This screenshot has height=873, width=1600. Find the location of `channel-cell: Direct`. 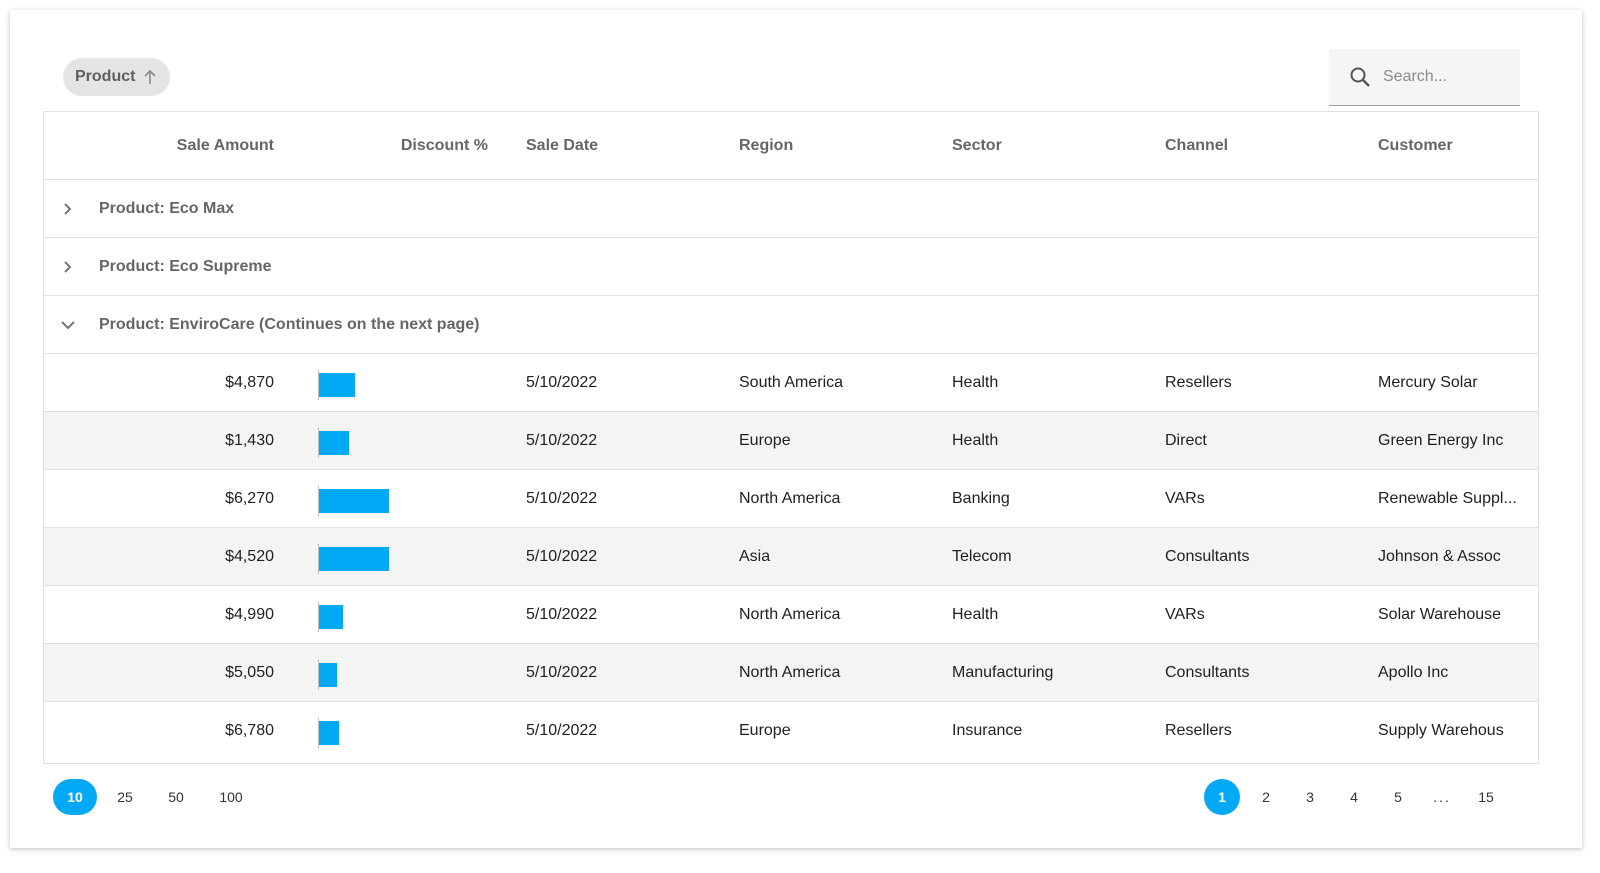

channel-cell: Direct is located at coordinates (1186, 440).